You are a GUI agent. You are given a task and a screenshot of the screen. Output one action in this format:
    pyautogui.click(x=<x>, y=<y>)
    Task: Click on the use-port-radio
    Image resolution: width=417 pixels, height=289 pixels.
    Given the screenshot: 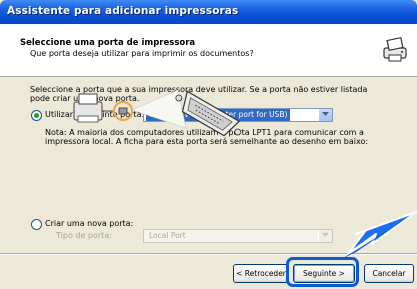 What is the action you would take?
    pyautogui.click(x=36, y=115)
    